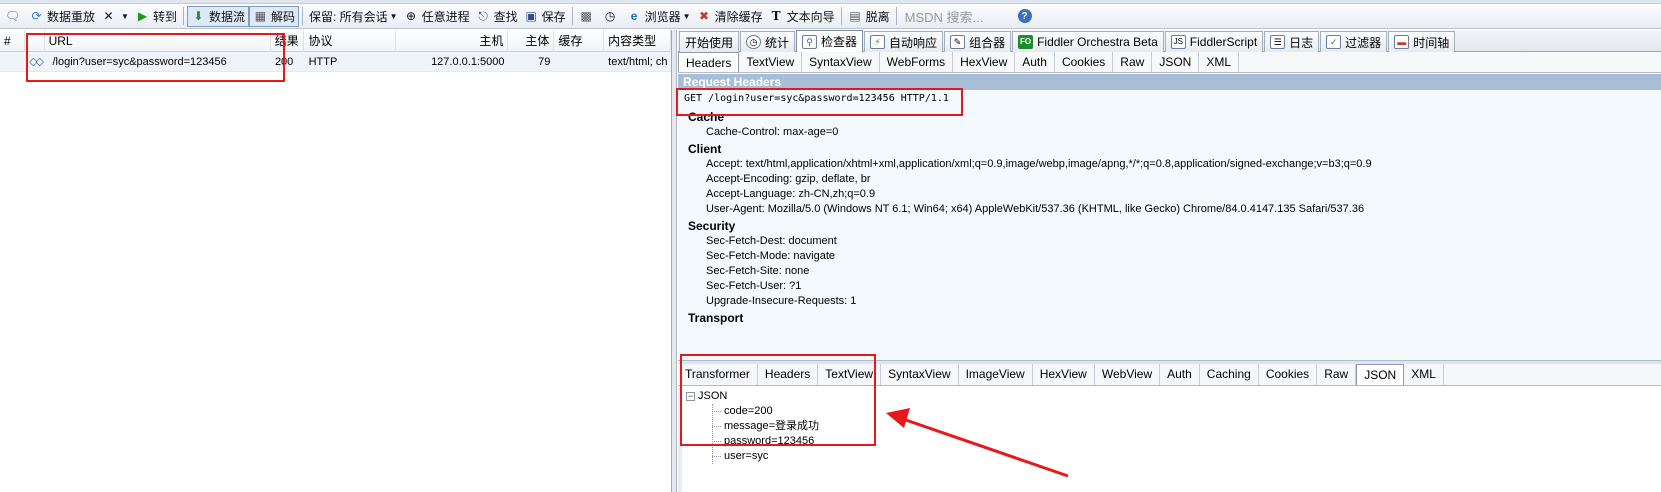  Describe the element at coordinates (497, 16) in the screenshot. I see `find-button: ⎋ 查找` at that location.